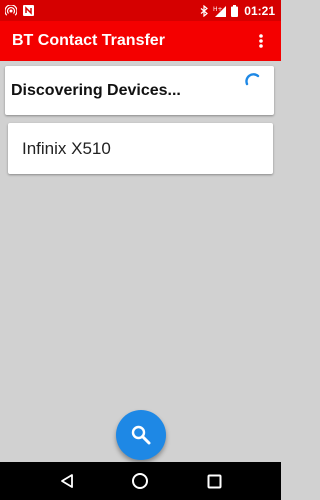 This screenshot has width=320, height=500. What do you see at coordinates (140, 148) in the screenshot?
I see `device-list-item: Infinix X510` at bounding box center [140, 148].